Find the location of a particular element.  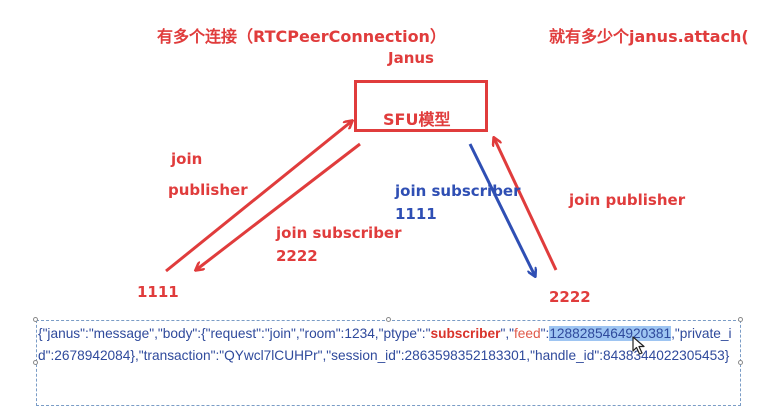

left-subscriber-id: 2222 is located at coordinates (297, 256).